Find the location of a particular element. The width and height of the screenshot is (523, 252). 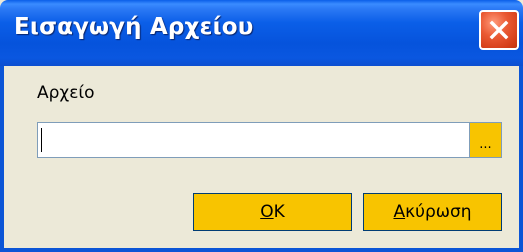

file-field-label: Αρχείο is located at coordinates (66, 93).